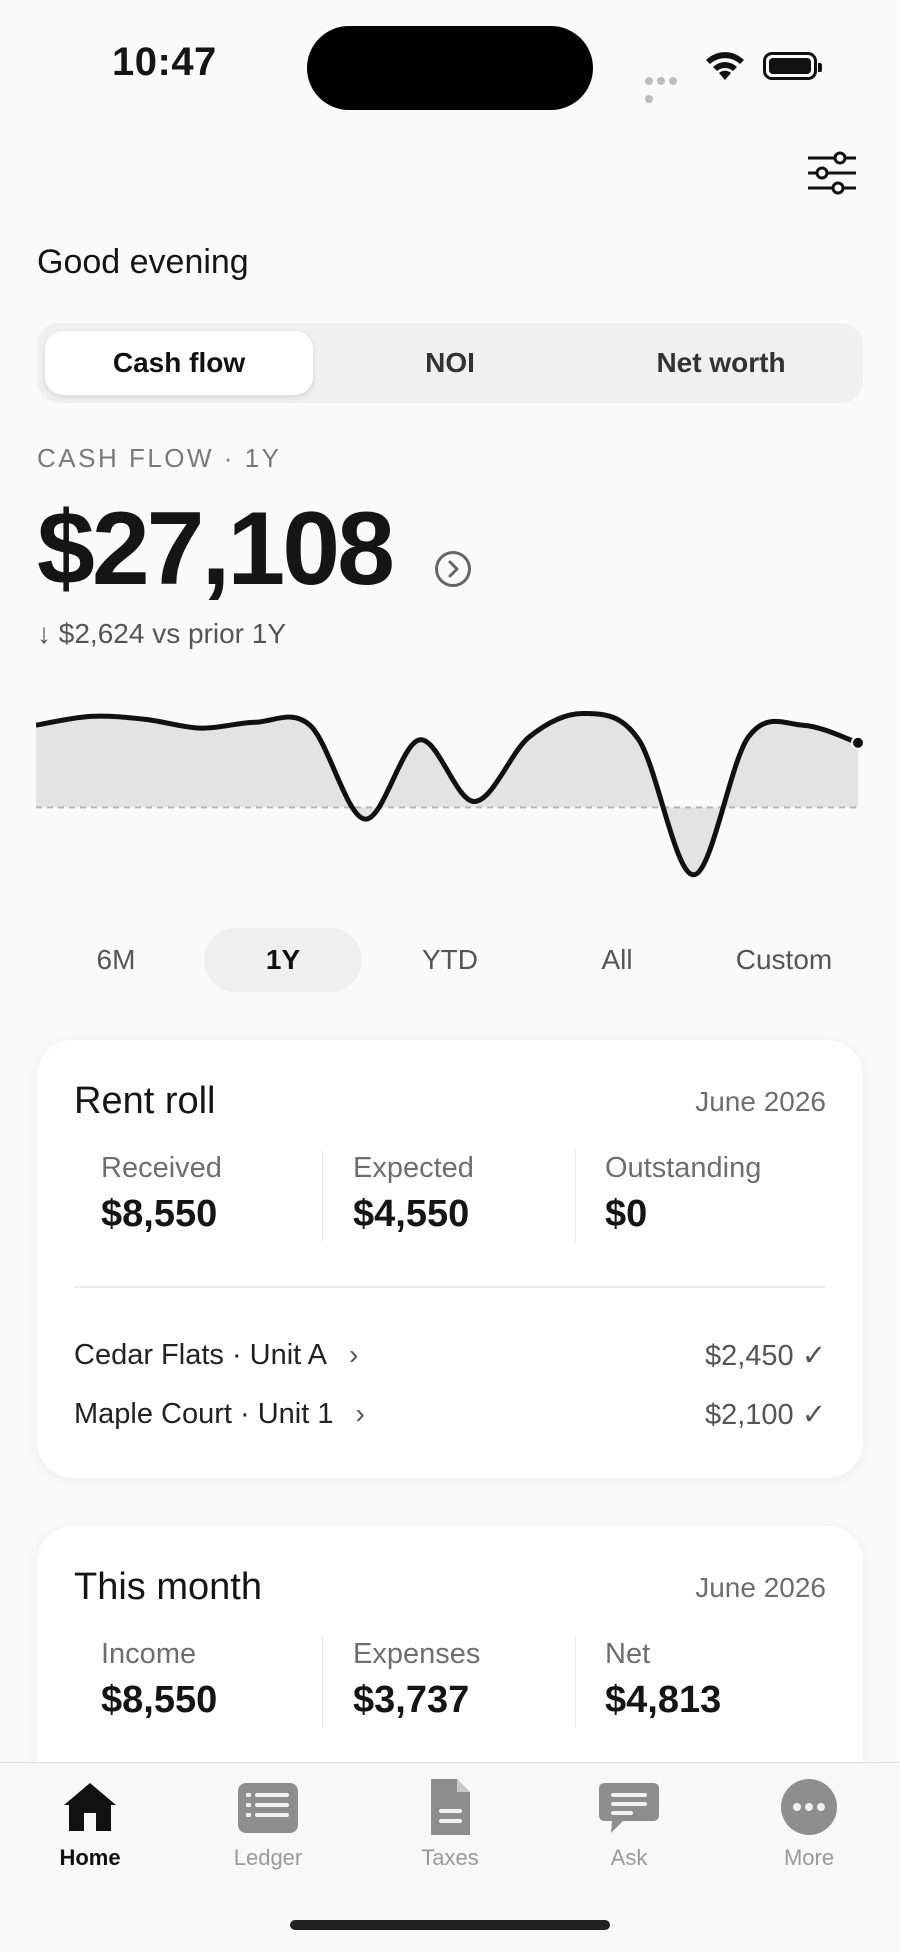  What do you see at coordinates (668, 87) in the screenshot?
I see `cellular-signal-icon` at bounding box center [668, 87].